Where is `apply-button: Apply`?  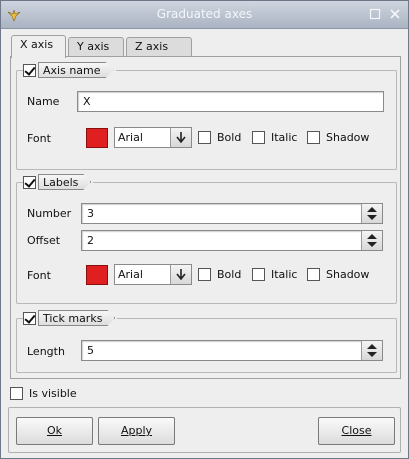
apply-button: Apply is located at coordinates (136, 431).